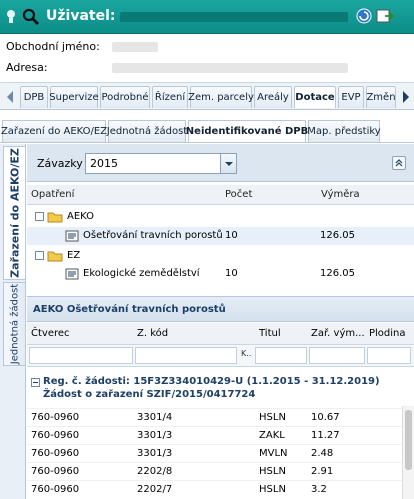 The height and width of the screenshot is (499, 414). Describe the element at coordinates (54, 131) in the screenshot. I see `subtab-zarazeni: Zařazení do AEKO/EZ` at that location.